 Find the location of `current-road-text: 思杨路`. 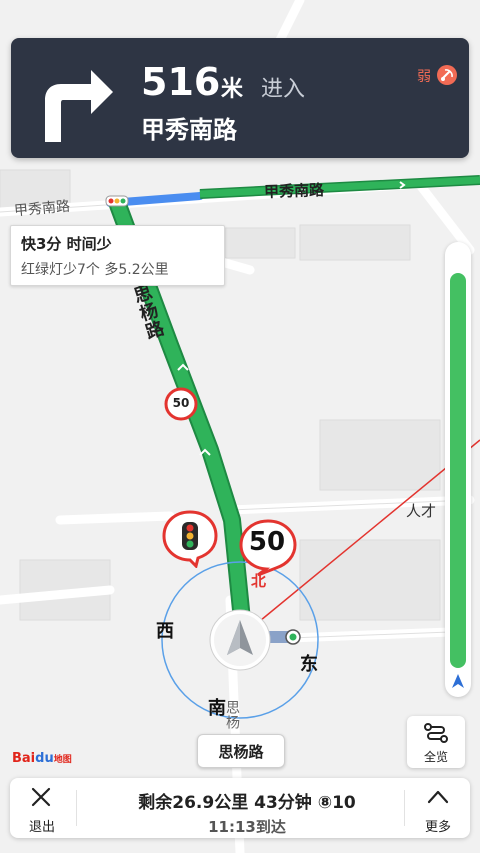

current-road-text: 思杨路 is located at coordinates (241, 752).